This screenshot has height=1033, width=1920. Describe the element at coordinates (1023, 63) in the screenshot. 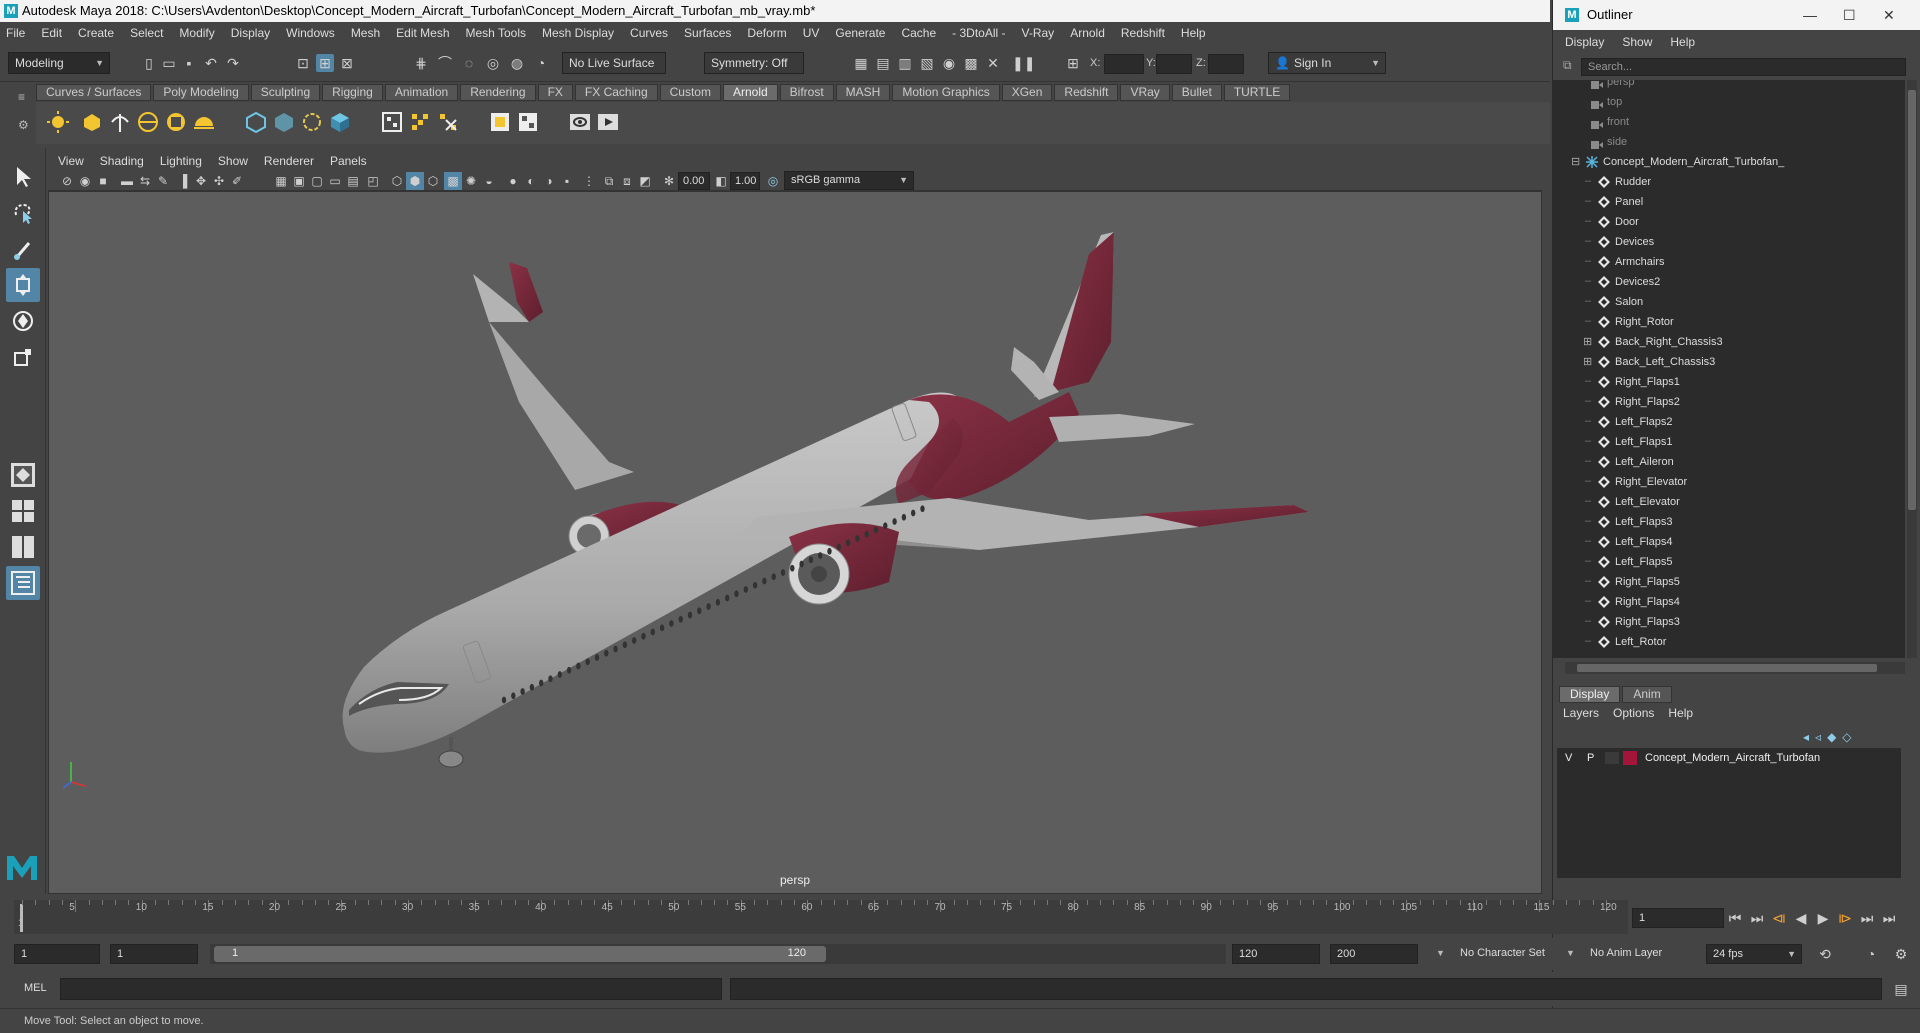

I see `pause-icon: ❚❚` at that location.